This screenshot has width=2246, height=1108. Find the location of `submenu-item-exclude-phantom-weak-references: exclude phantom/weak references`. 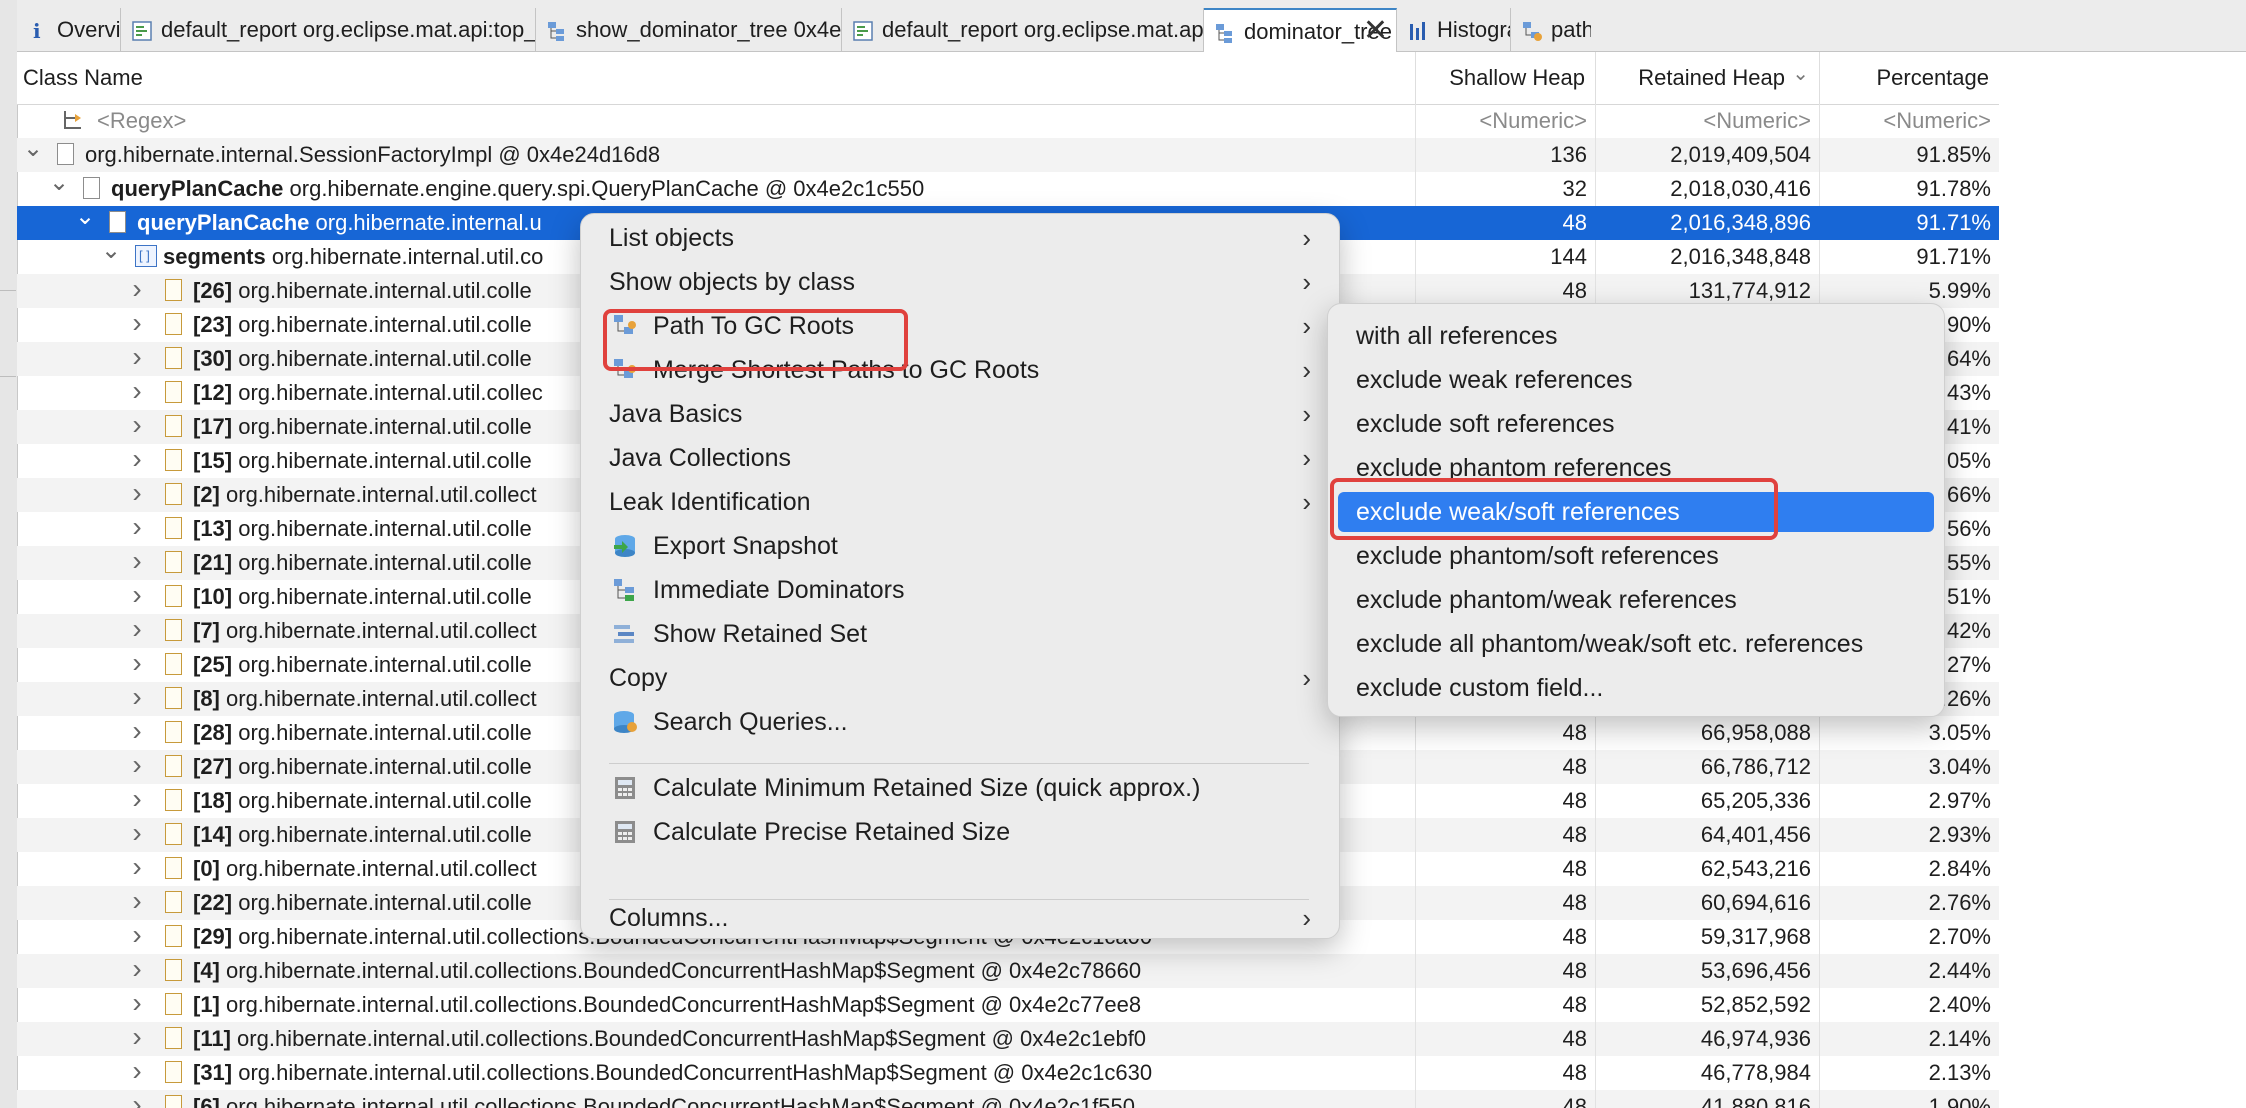

submenu-item-exclude-phantom-weak-references: exclude phantom/weak references is located at coordinates (1636, 600).